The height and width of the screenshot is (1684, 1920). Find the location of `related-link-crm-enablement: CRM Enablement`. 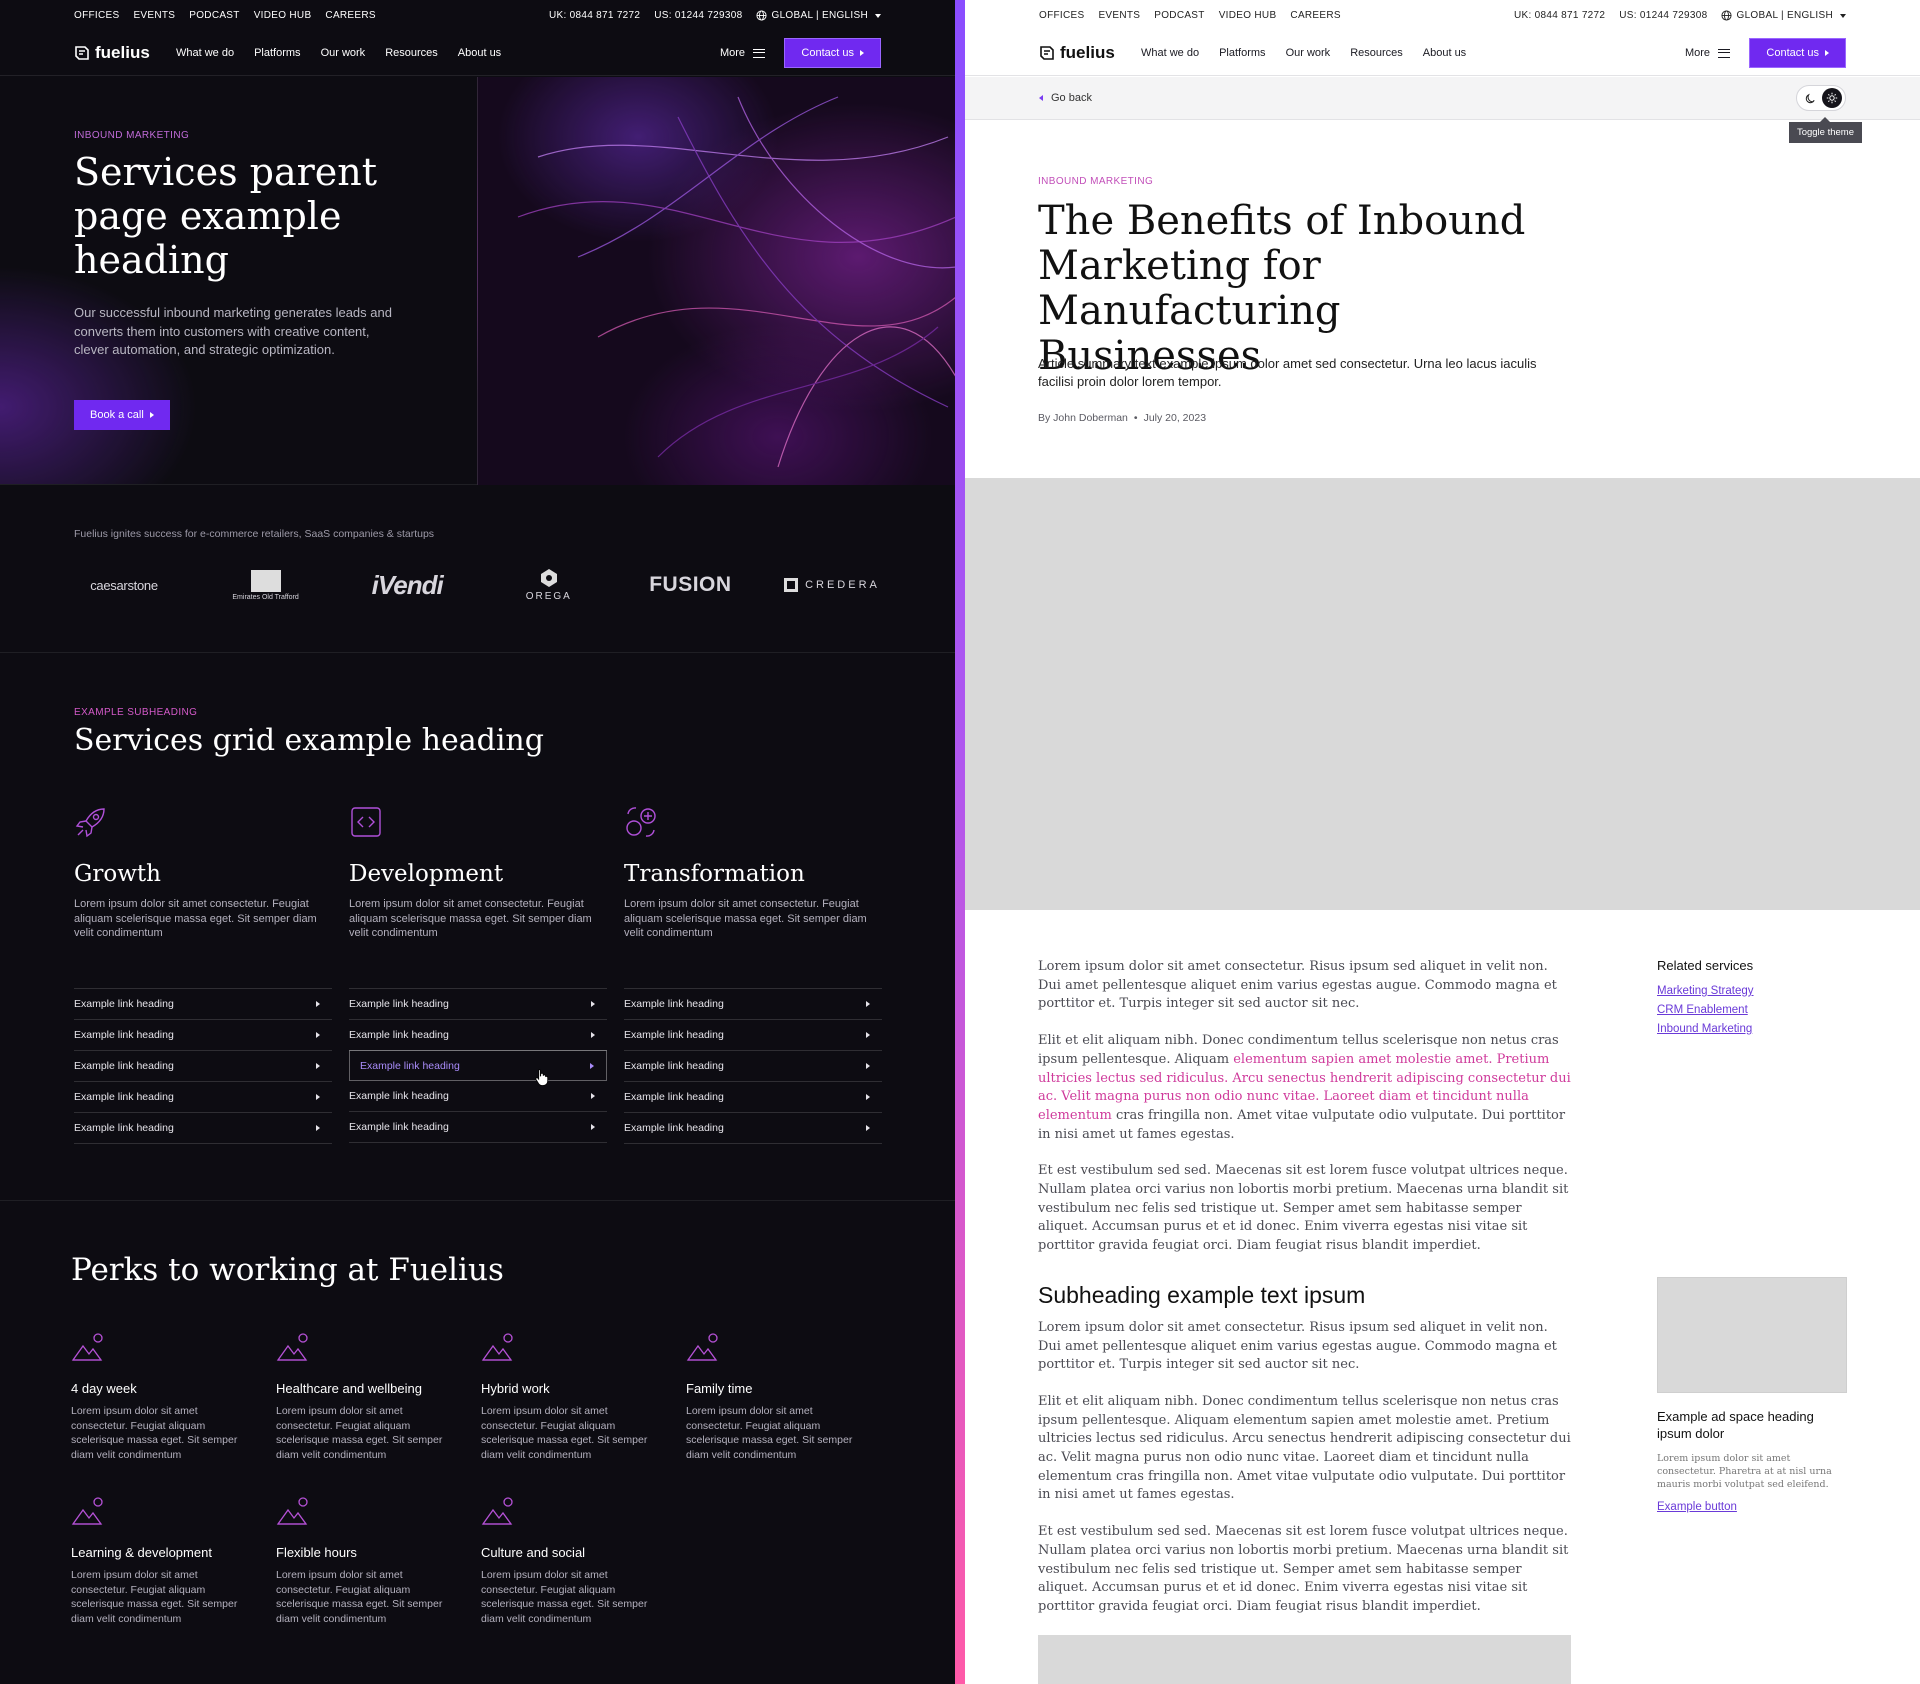

related-link-crm-enablement: CRM Enablement is located at coordinates (1752, 1010).